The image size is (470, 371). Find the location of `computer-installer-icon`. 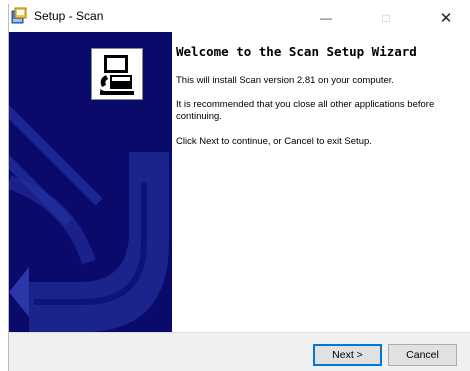

computer-installer-icon is located at coordinates (117, 75).